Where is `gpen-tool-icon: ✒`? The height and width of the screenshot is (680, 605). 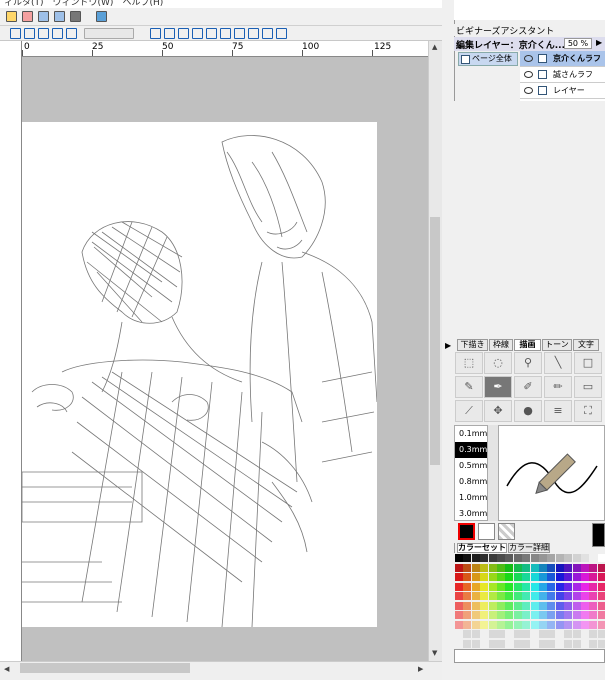
gpen-tool-icon: ✒ is located at coordinates (498, 387).